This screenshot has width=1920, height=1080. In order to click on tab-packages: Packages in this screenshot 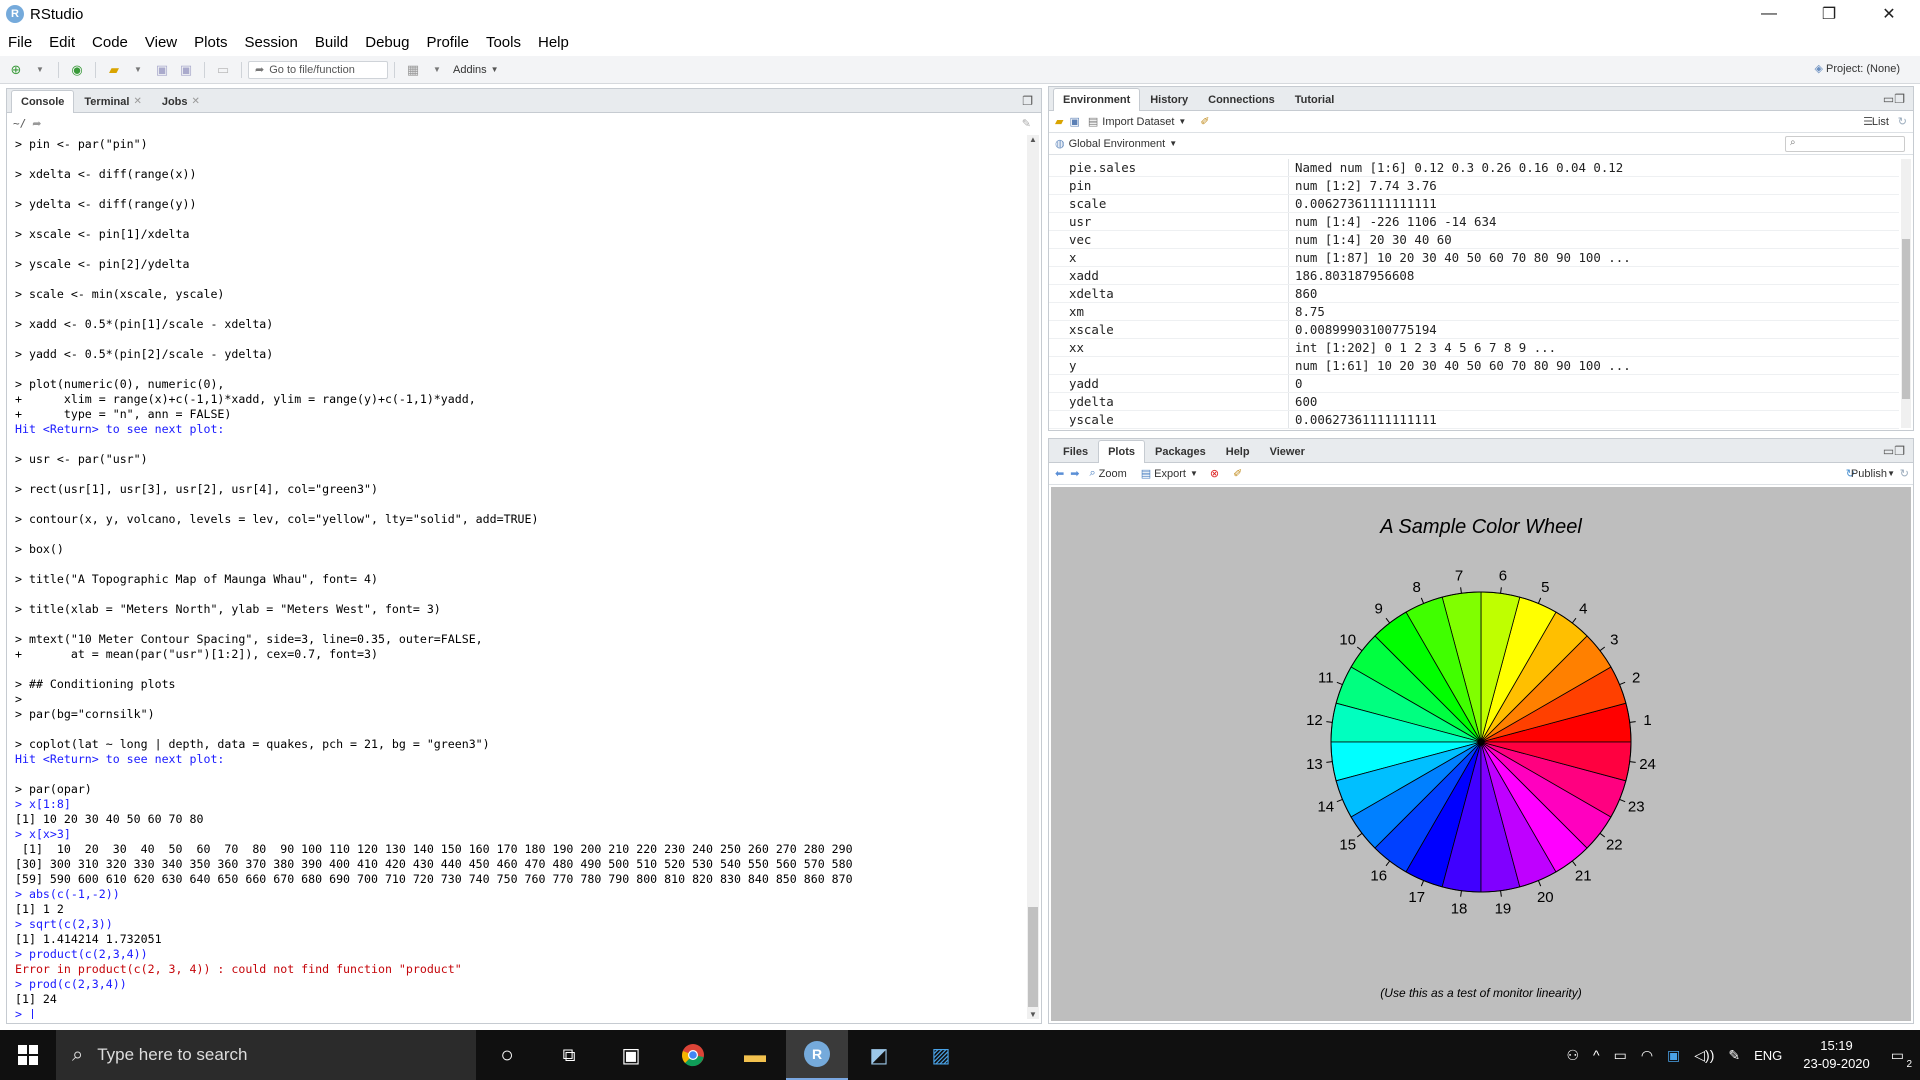, I will do `click(1180, 451)`.